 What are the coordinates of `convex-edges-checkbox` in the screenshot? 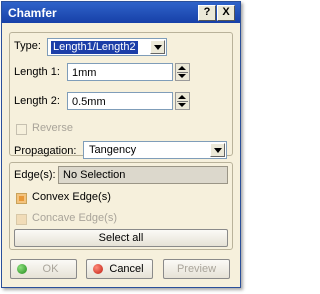 It's located at (21, 198).